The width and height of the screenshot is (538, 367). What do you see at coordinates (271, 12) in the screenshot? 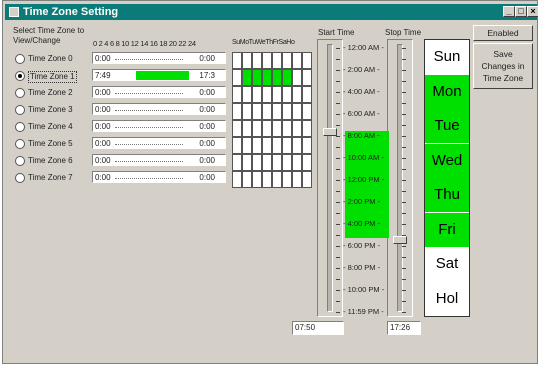
I see `title-bar: Time Zone Setting _ □ ×` at bounding box center [271, 12].